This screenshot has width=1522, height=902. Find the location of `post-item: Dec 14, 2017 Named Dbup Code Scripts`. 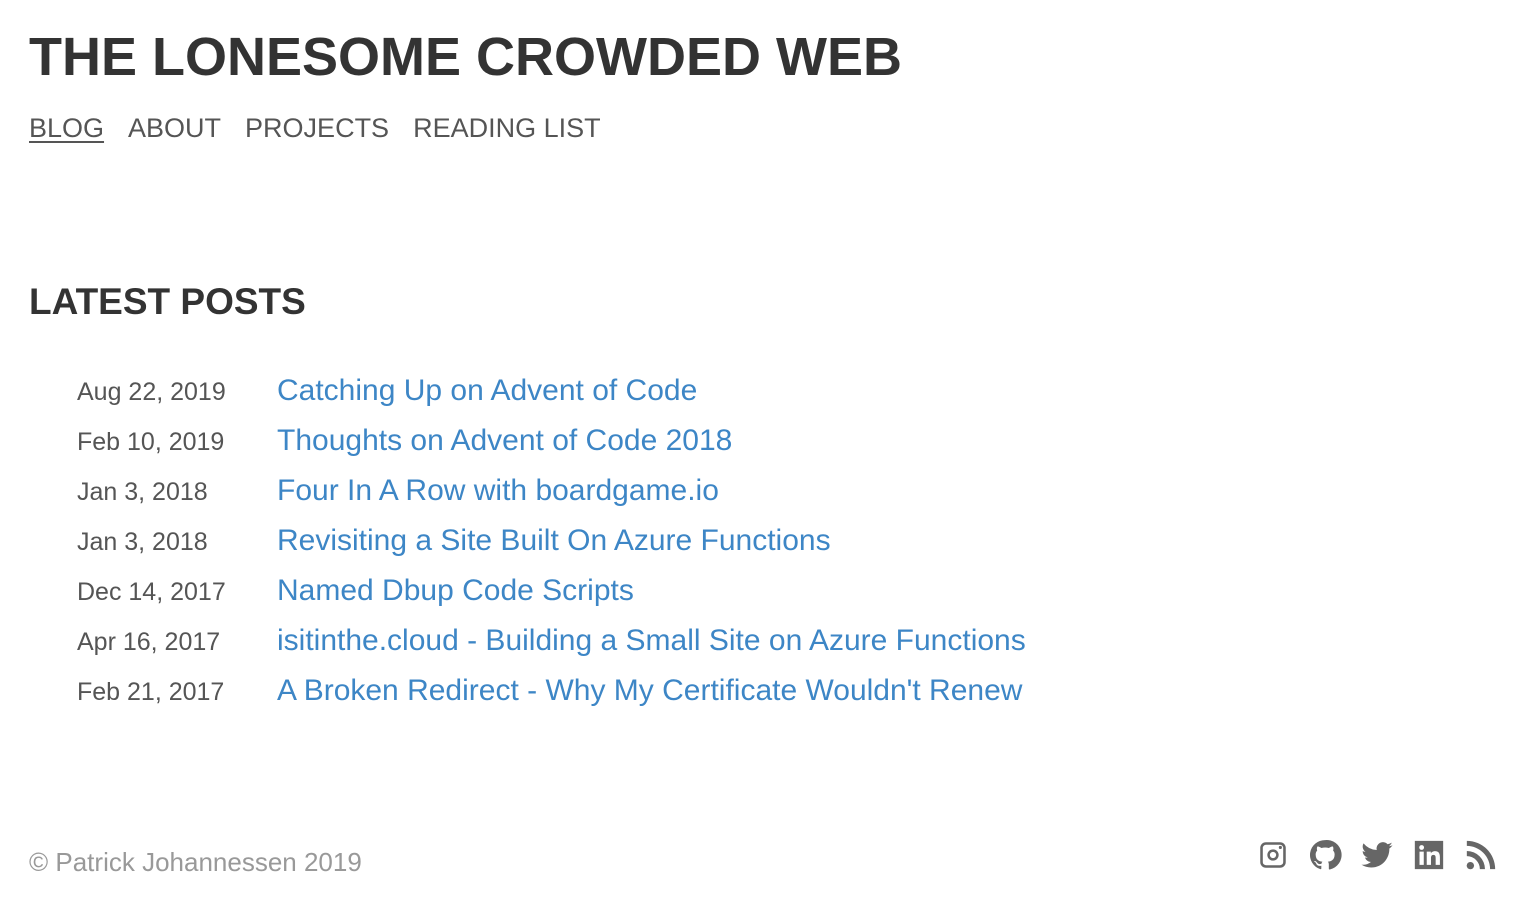

post-item: Dec 14, 2017 Named Dbup Code Scripts is located at coordinates (551, 591).